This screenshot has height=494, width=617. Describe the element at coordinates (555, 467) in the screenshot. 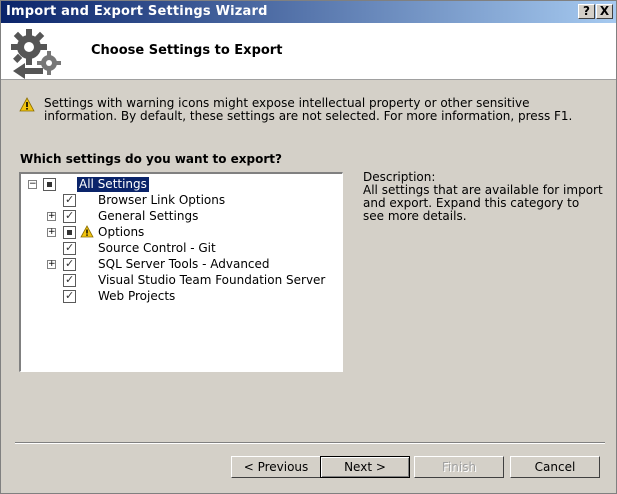

I see `cancel-button: Cancel` at that location.